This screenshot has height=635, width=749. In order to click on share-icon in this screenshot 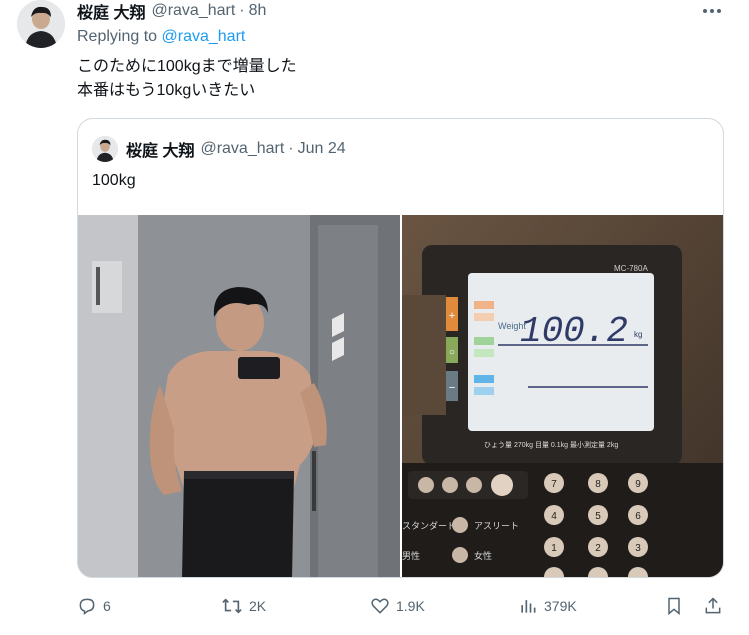, I will do `click(713, 605)`.